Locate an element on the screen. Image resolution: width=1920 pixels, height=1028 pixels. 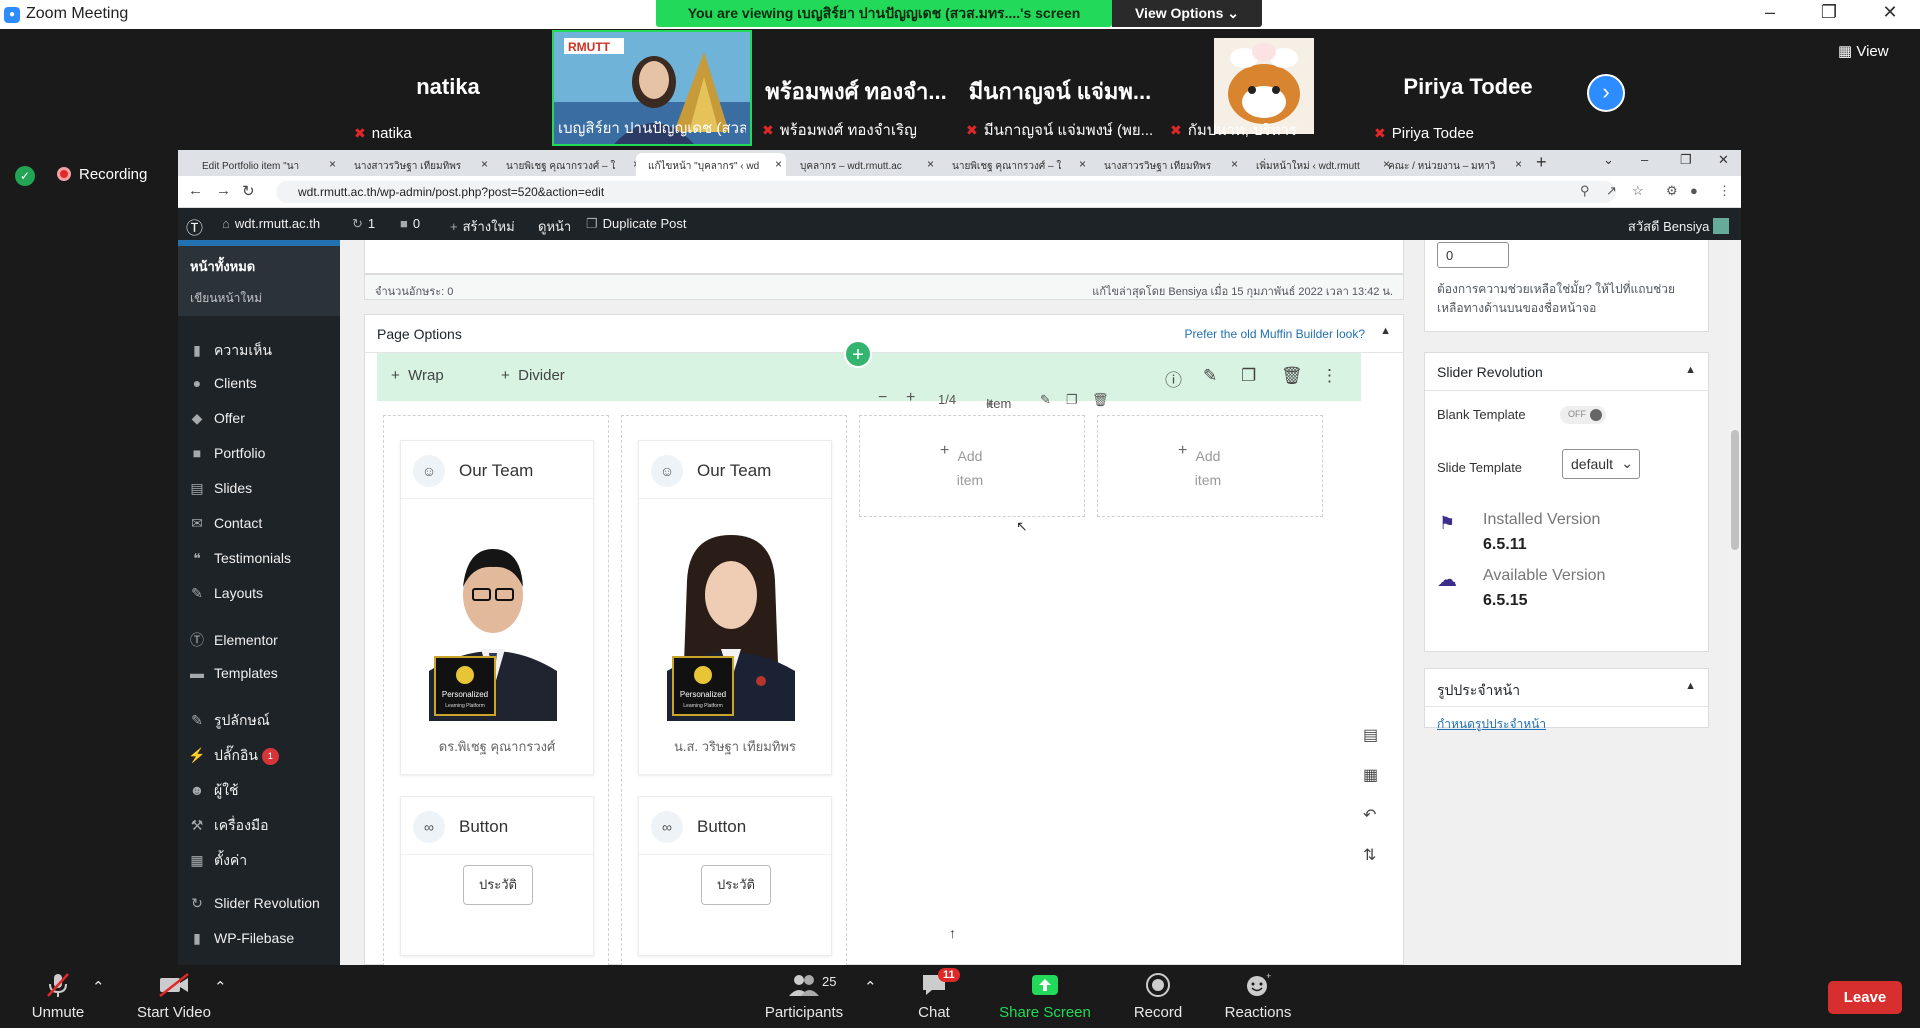
participants-button: Participants 25 is located at coordinates (804, 996).